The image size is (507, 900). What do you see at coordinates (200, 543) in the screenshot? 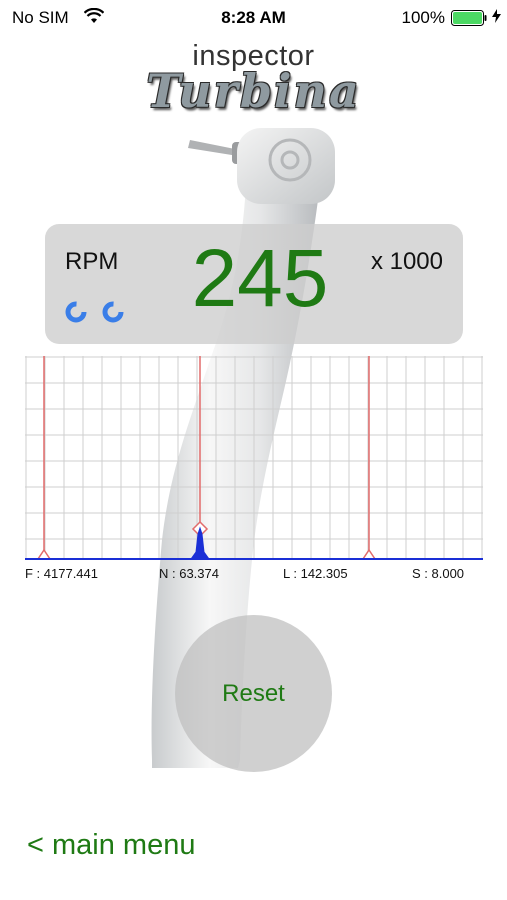
I see `spectrum-peak` at bounding box center [200, 543].